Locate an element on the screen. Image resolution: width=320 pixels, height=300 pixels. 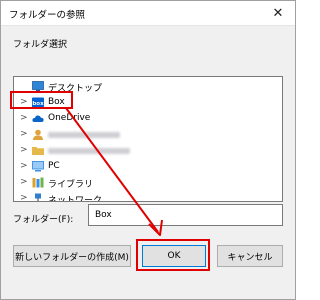
user-icon is located at coordinates (38, 134).